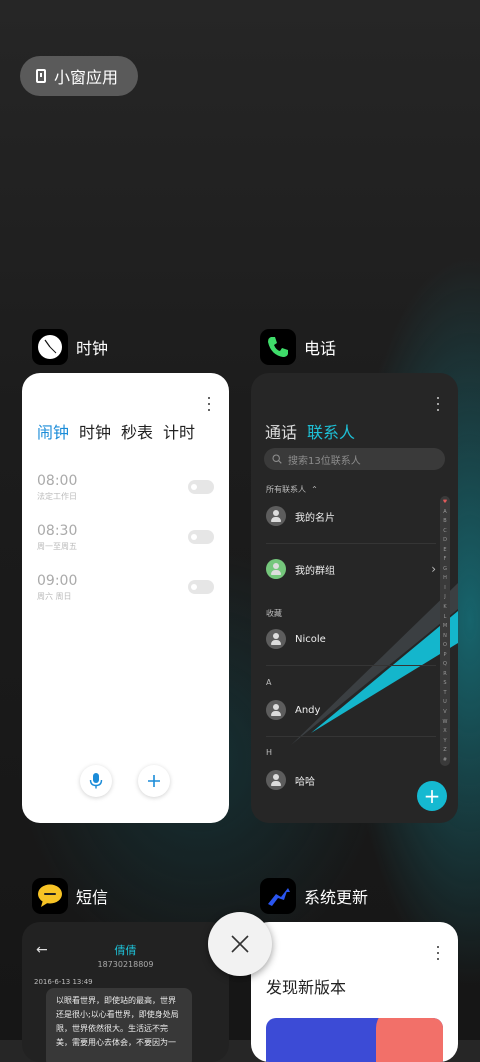  What do you see at coordinates (50, 347) in the screenshot?
I see `clock-app-icon` at bounding box center [50, 347].